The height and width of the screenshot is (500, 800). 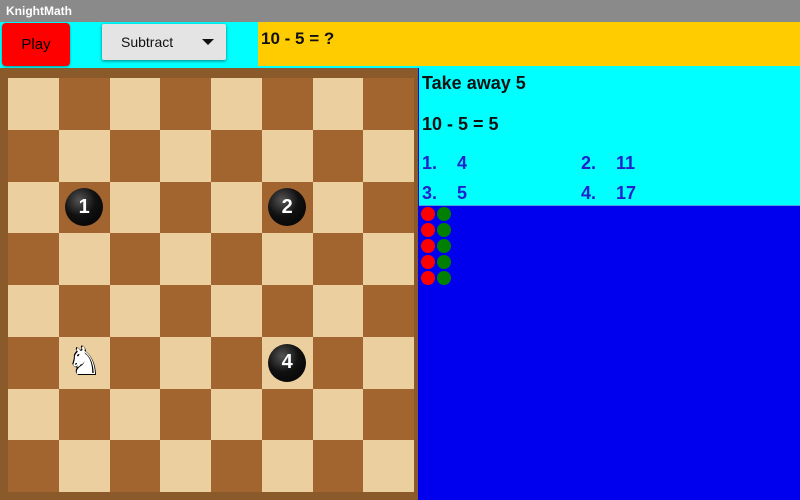 I want to click on operation-selected-value: Subtract, so click(x=147, y=42).